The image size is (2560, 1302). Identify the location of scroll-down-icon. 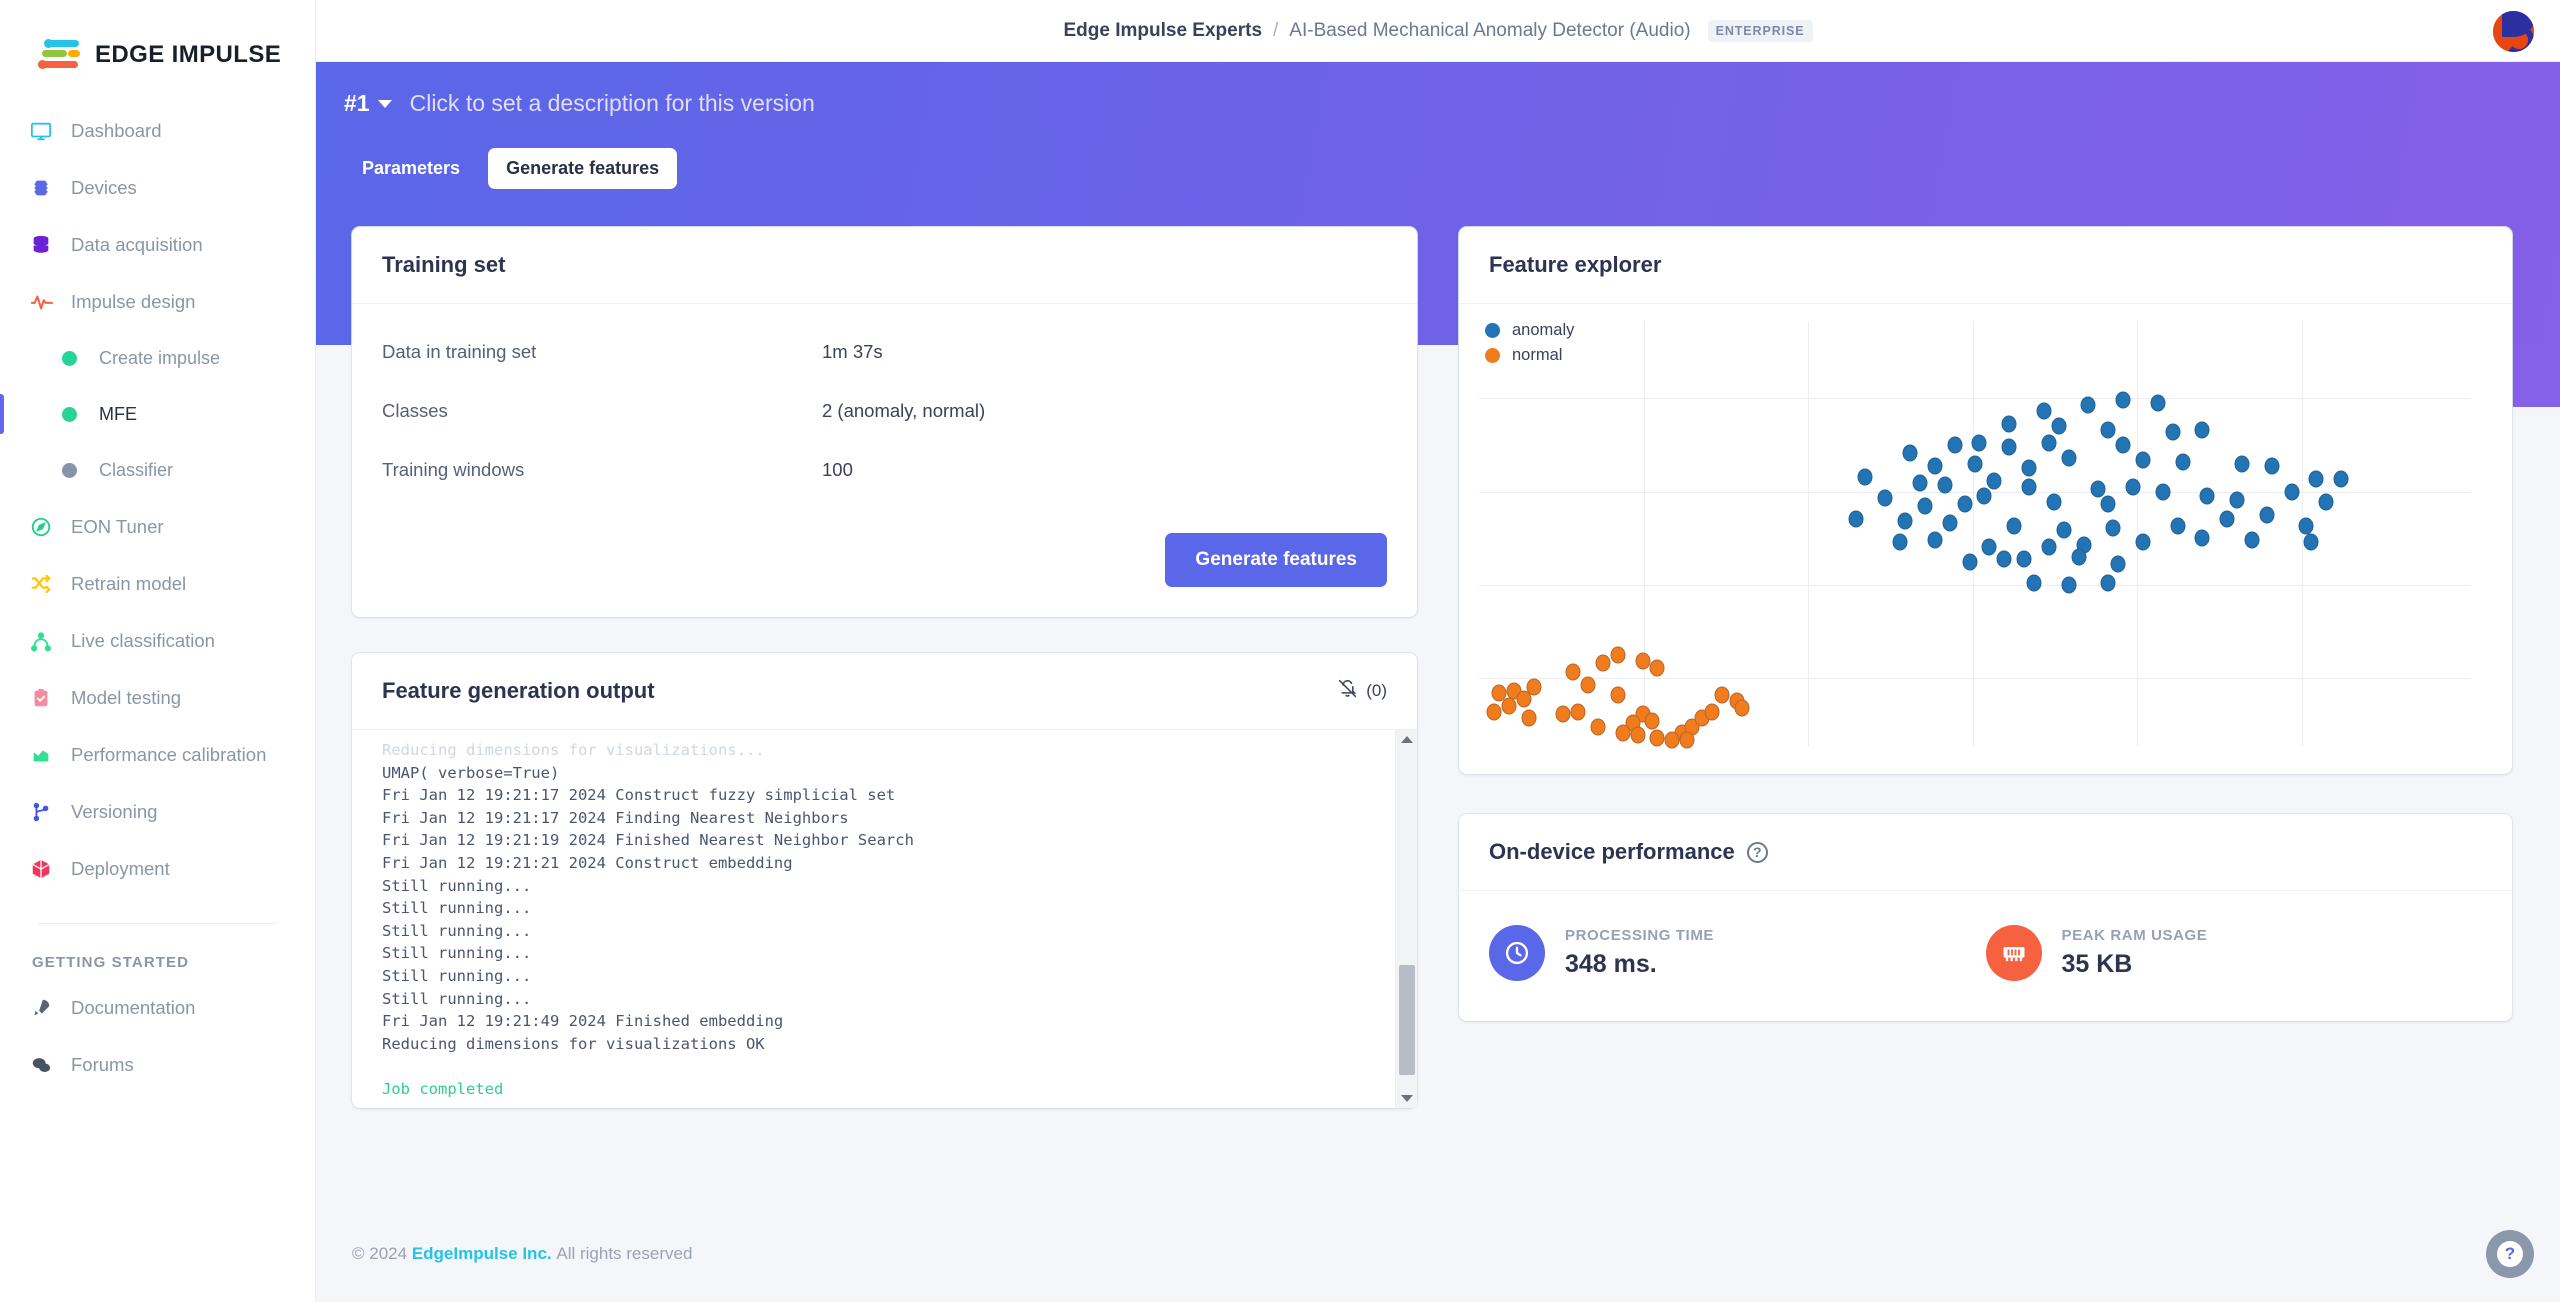
(1406, 1098).